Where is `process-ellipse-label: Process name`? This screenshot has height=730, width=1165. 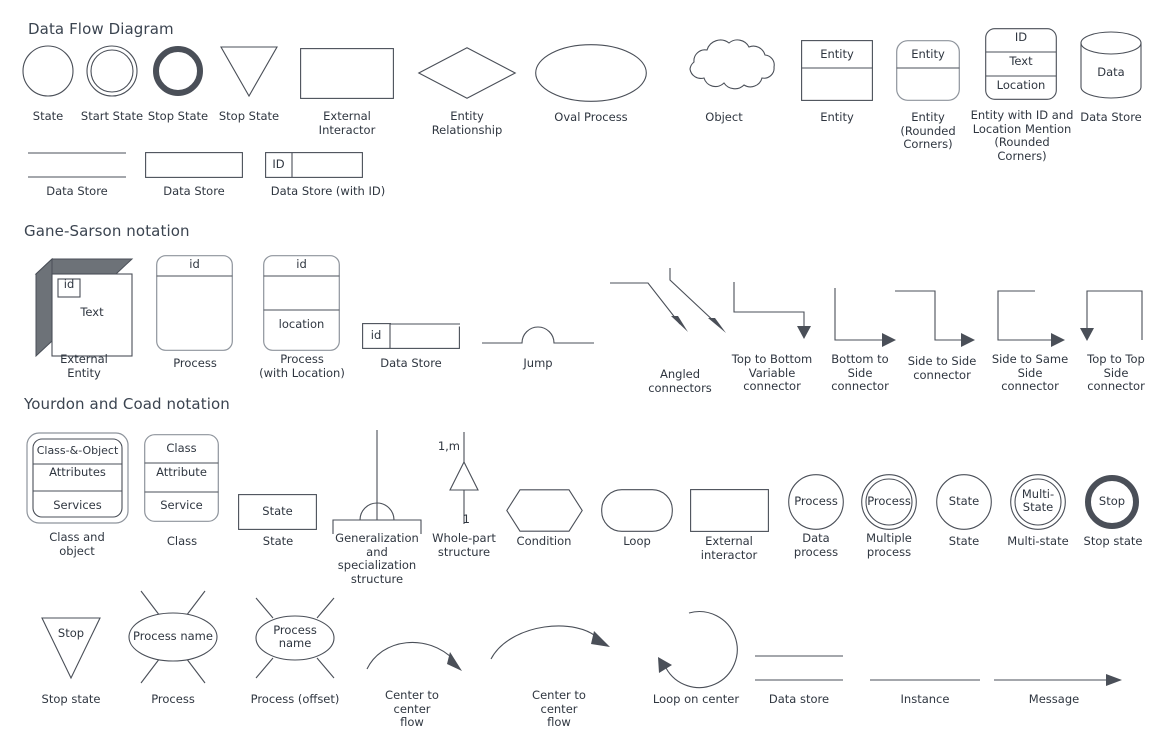
process-ellipse-label: Process name is located at coordinates (173, 636).